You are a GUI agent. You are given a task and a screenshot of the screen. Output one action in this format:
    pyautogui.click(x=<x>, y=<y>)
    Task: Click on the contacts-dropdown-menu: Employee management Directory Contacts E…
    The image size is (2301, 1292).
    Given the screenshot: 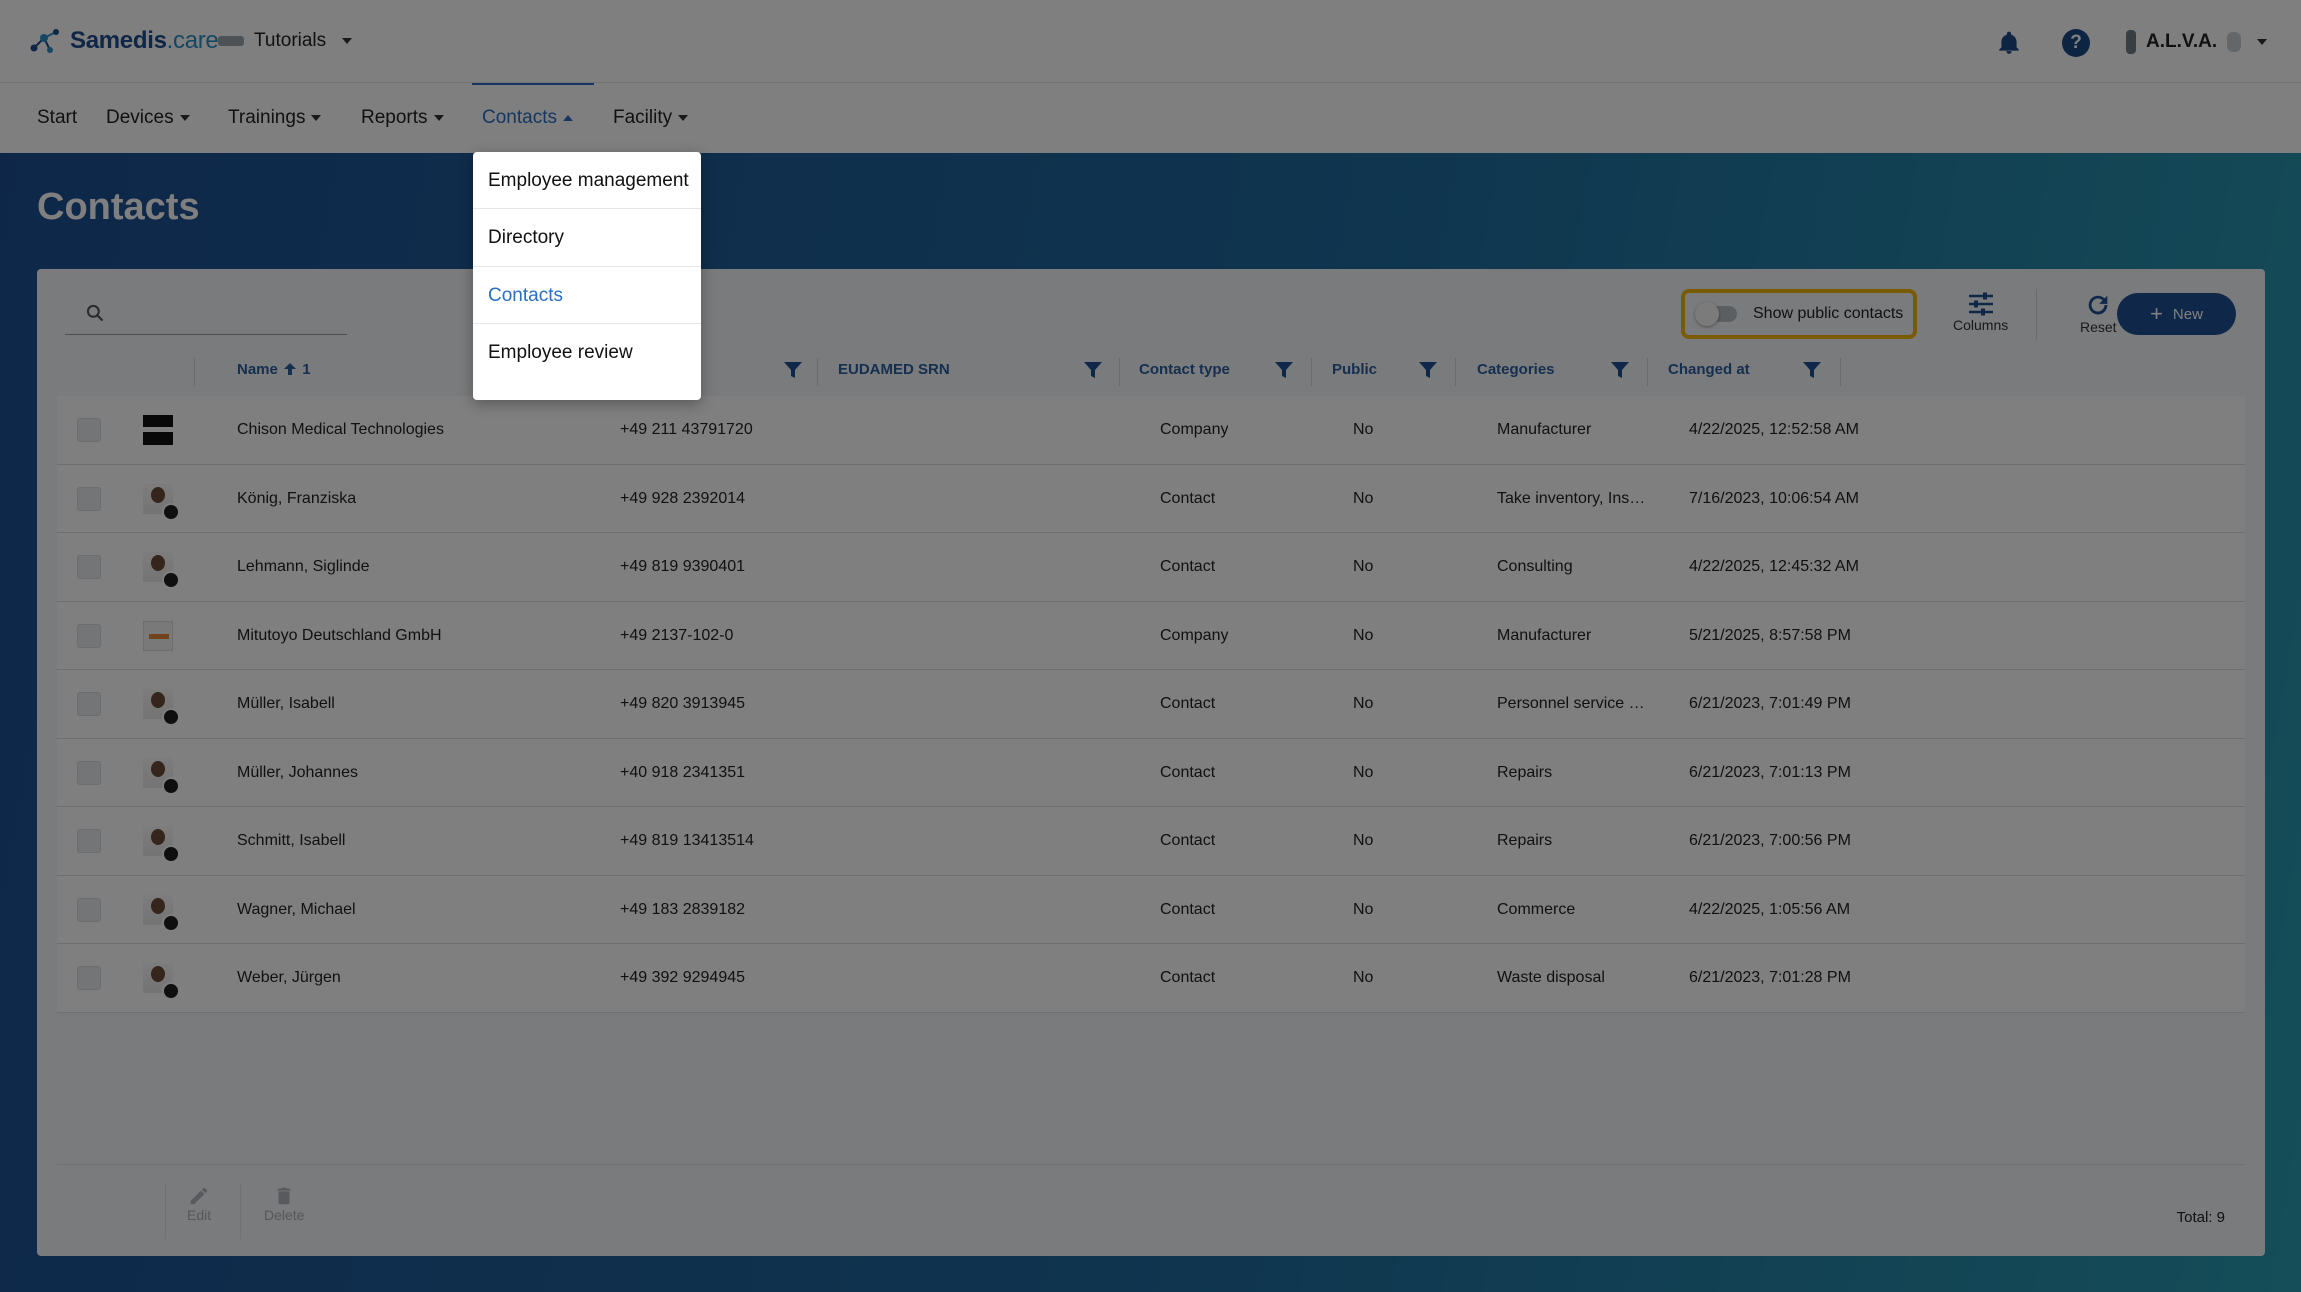 What is the action you would take?
    pyautogui.click(x=587, y=276)
    